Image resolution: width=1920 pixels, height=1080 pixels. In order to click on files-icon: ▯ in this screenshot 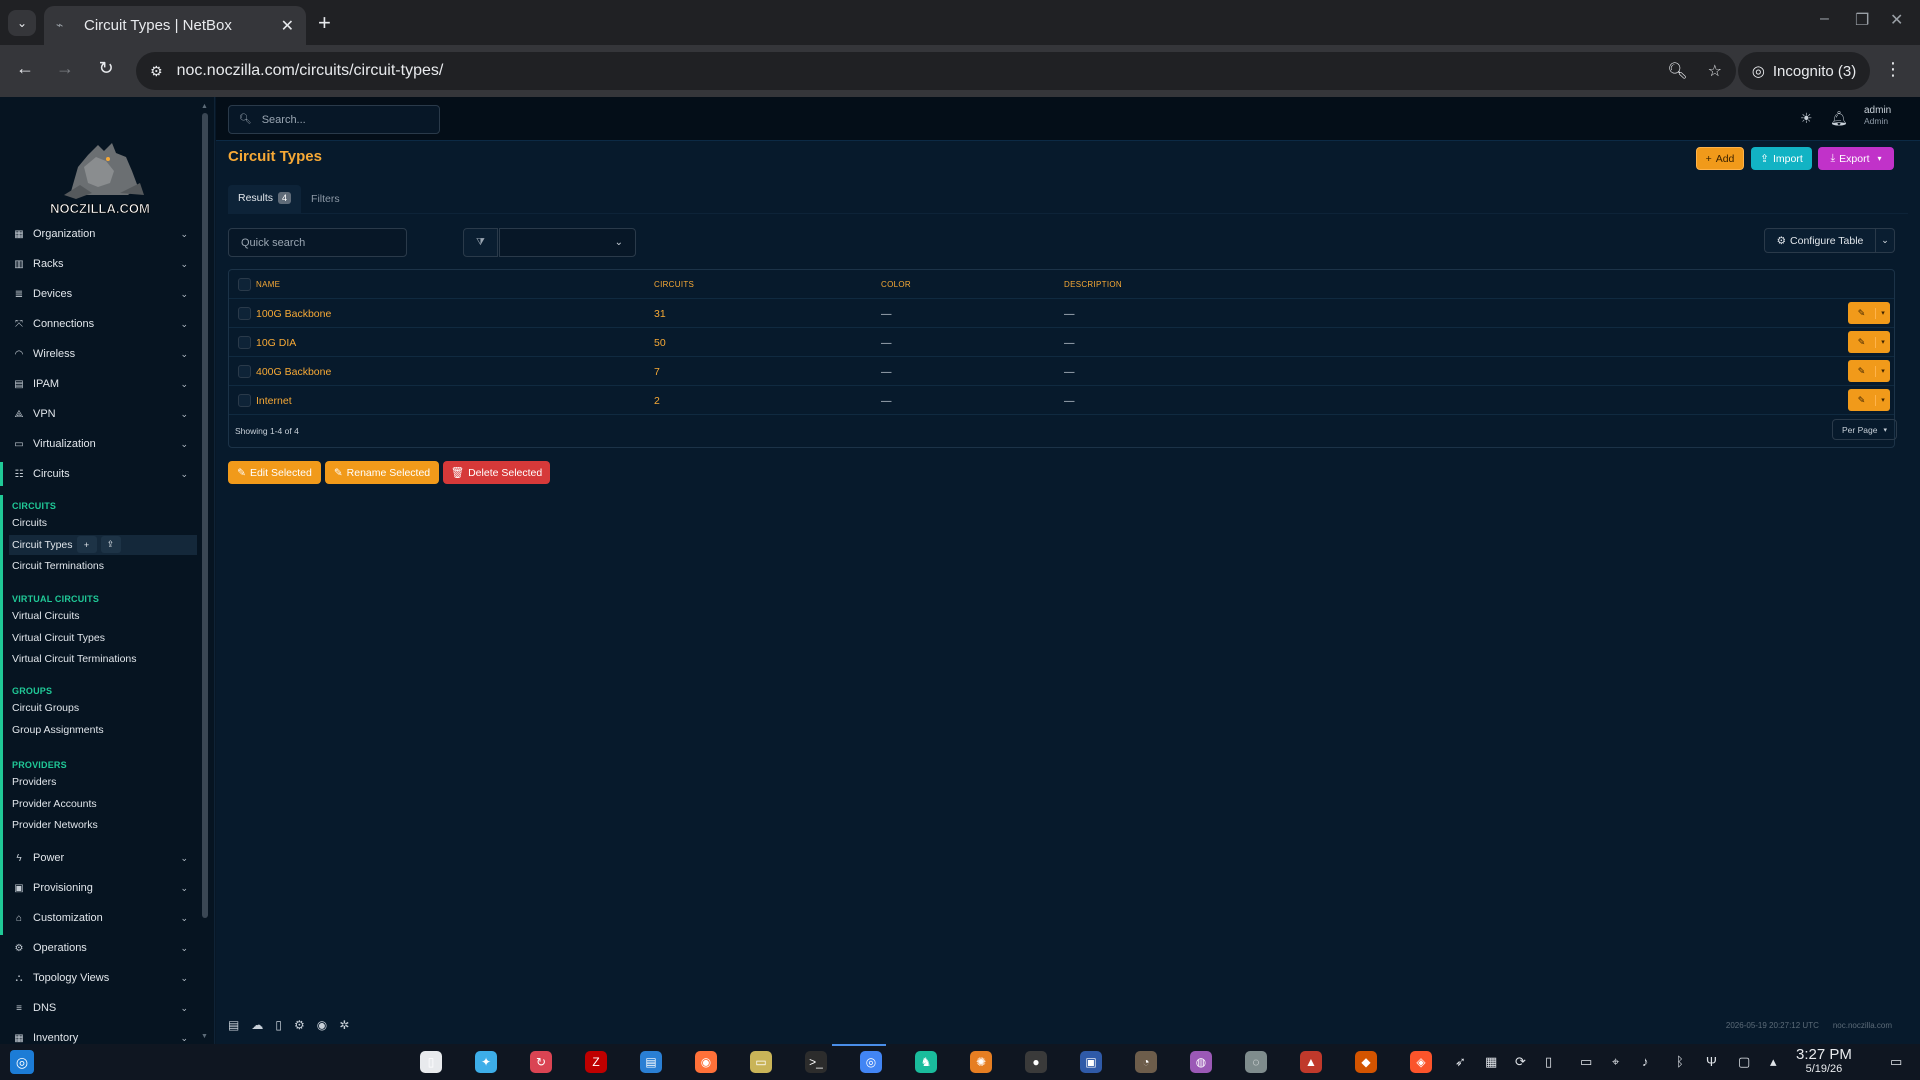, I will do `click(431, 1062)`.